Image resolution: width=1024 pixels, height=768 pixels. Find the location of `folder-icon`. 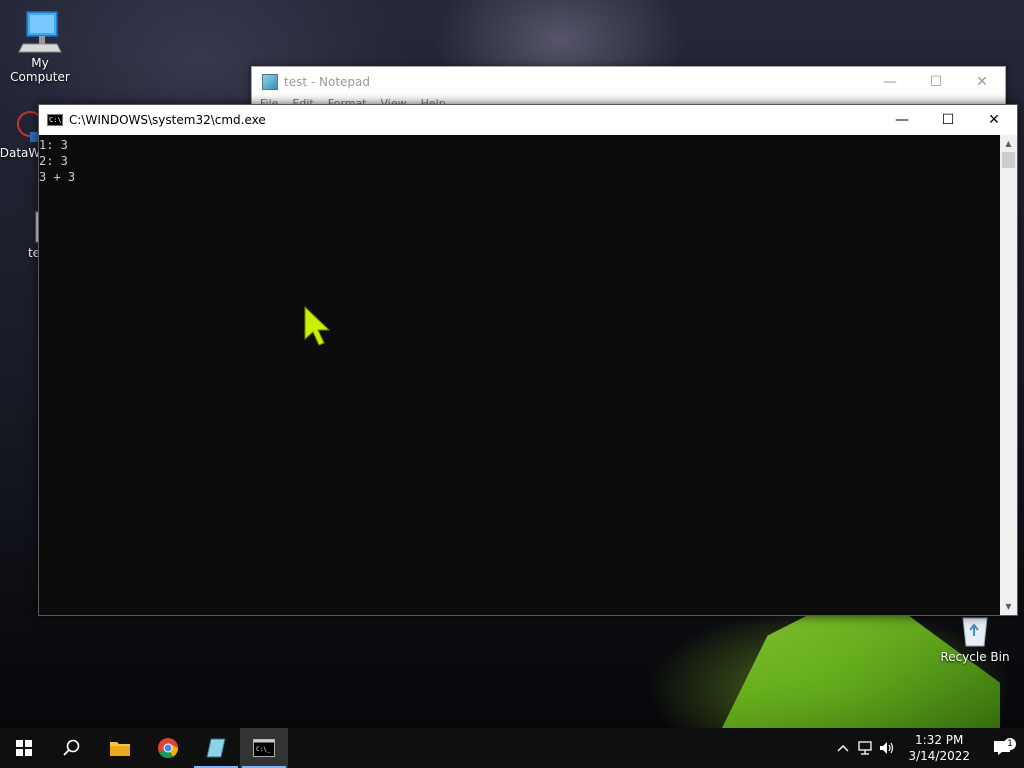

folder-icon is located at coordinates (120, 749).